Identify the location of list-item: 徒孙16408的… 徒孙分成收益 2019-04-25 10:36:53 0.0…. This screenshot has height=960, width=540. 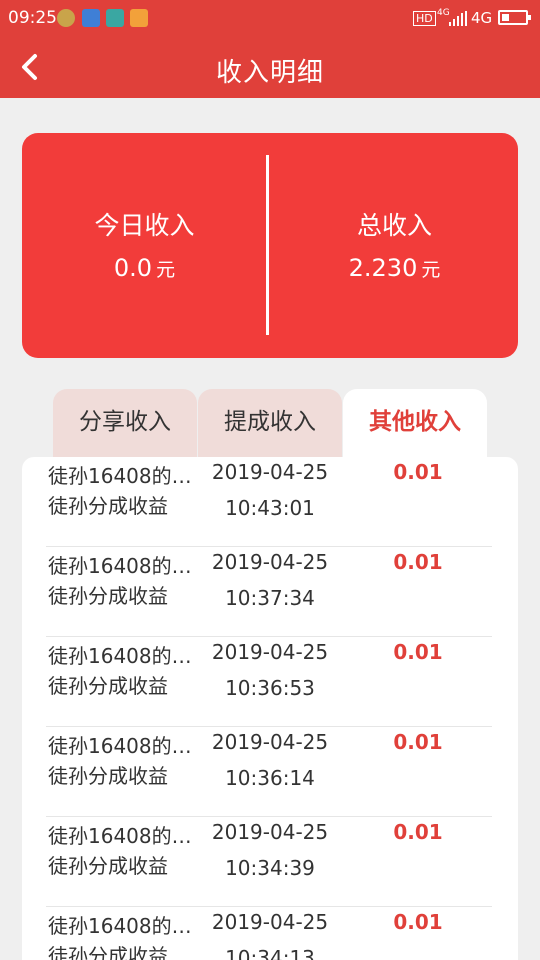
(270, 682).